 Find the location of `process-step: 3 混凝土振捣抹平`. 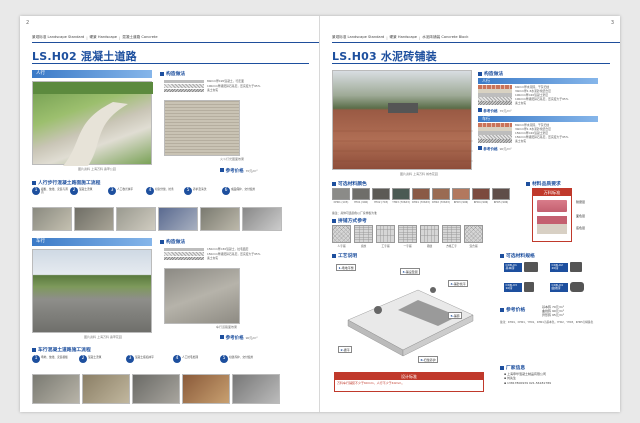

process-step: 3 混凝土振捣抹平 is located at coordinates (144, 359).